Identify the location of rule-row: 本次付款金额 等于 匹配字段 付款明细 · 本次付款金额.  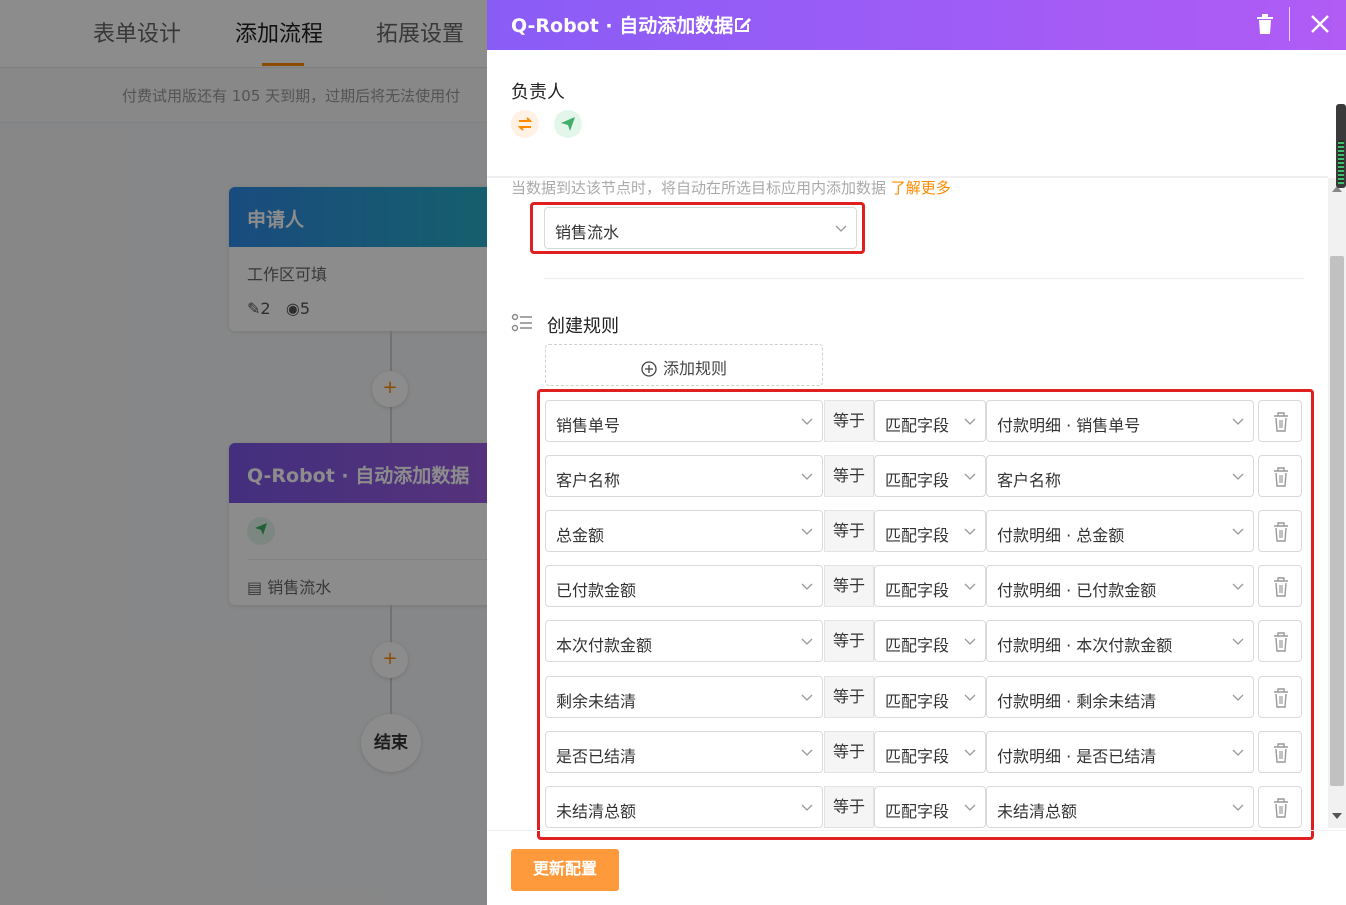
(923, 641).